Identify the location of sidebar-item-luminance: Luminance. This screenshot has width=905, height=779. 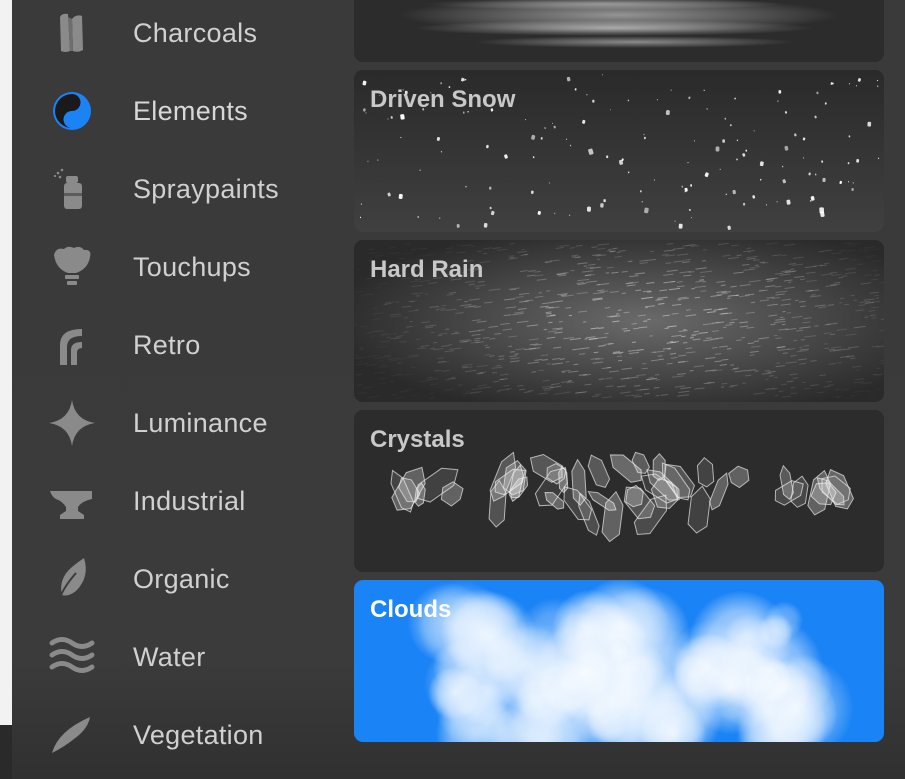
(177, 423).